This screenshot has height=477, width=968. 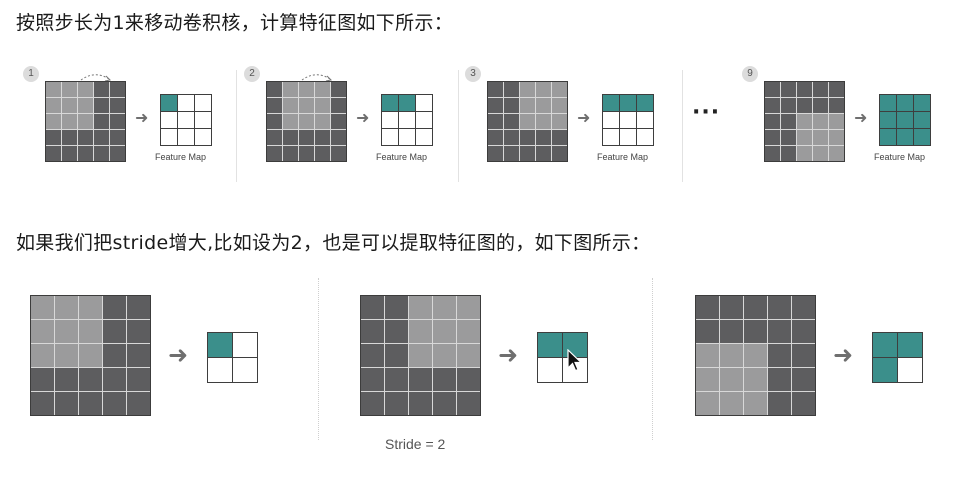 What do you see at coordinates (252, 74) in the screenshot?
I see `step-number: 2` at bounding box center [252, 74].